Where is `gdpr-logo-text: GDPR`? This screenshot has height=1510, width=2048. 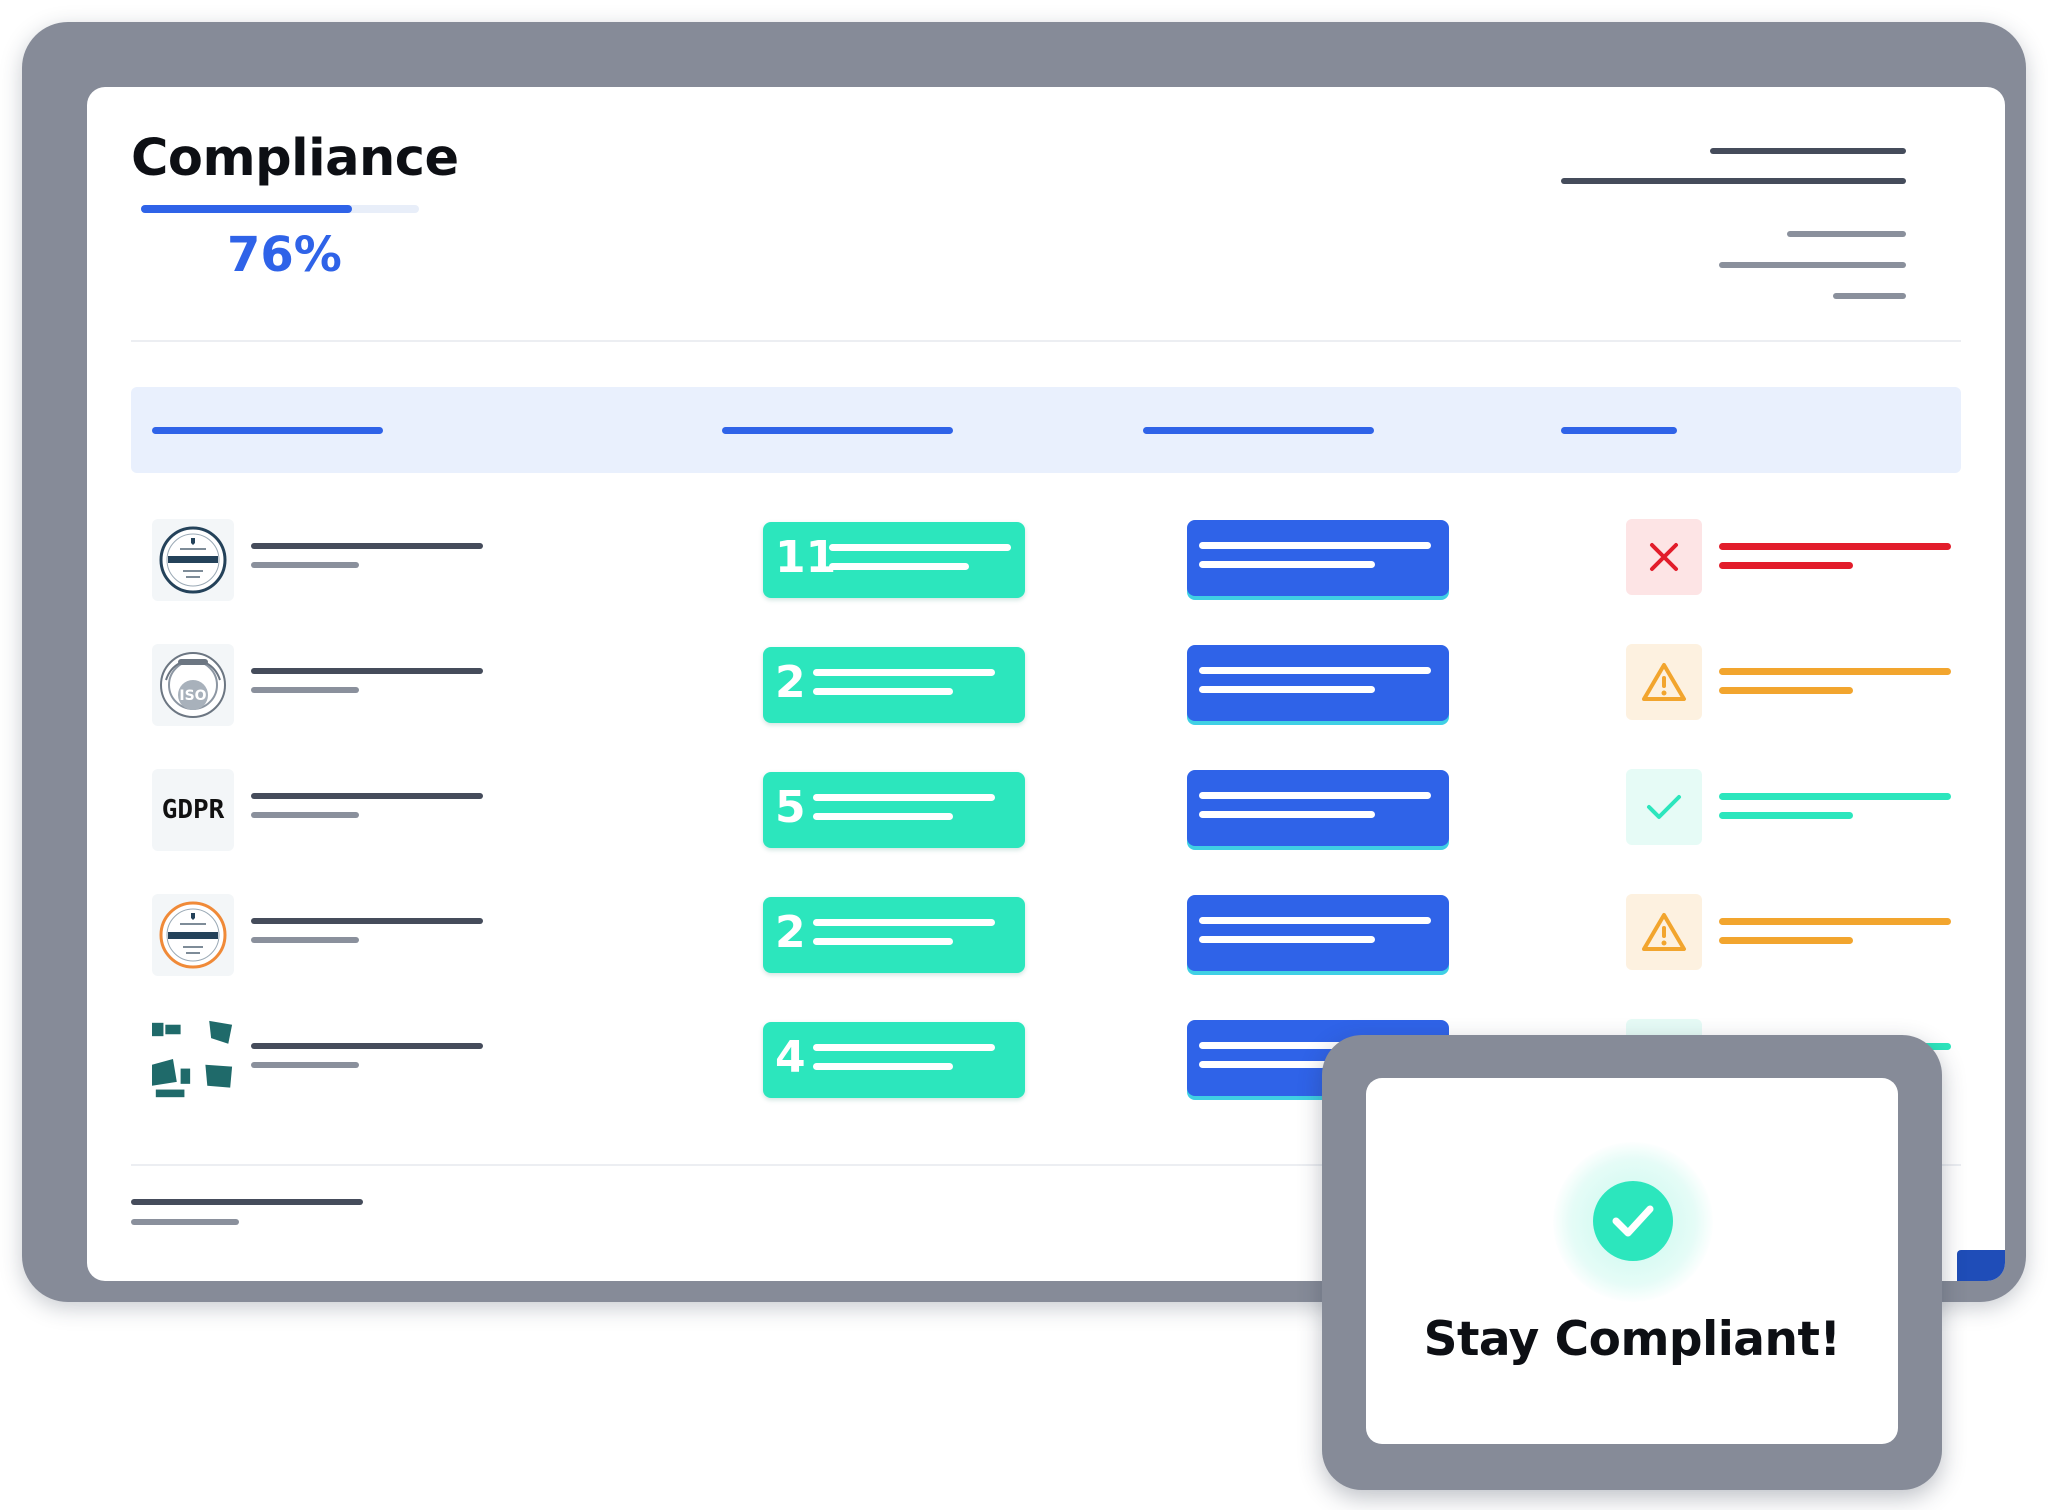 gdpr-logo-text: GDPR is located at coordinates (193, 810).